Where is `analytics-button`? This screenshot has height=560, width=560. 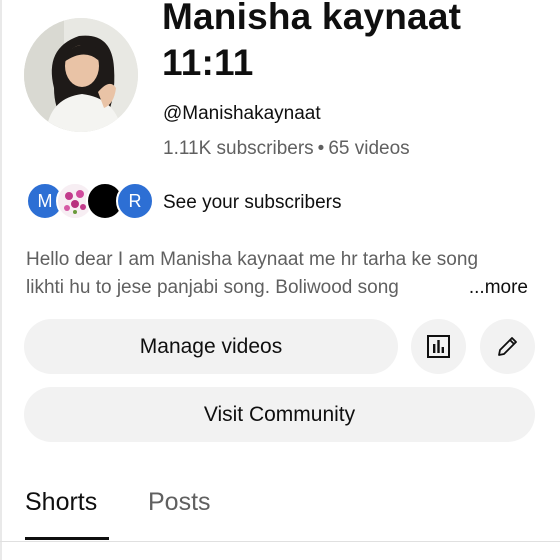 analytics-button is located at coordinates (438, 346).